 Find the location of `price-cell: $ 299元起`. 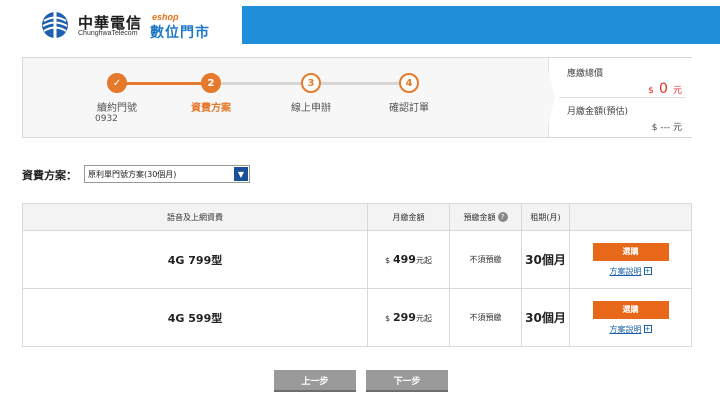

price-cell: $ 299元起 is located at coordinates (408, 317).